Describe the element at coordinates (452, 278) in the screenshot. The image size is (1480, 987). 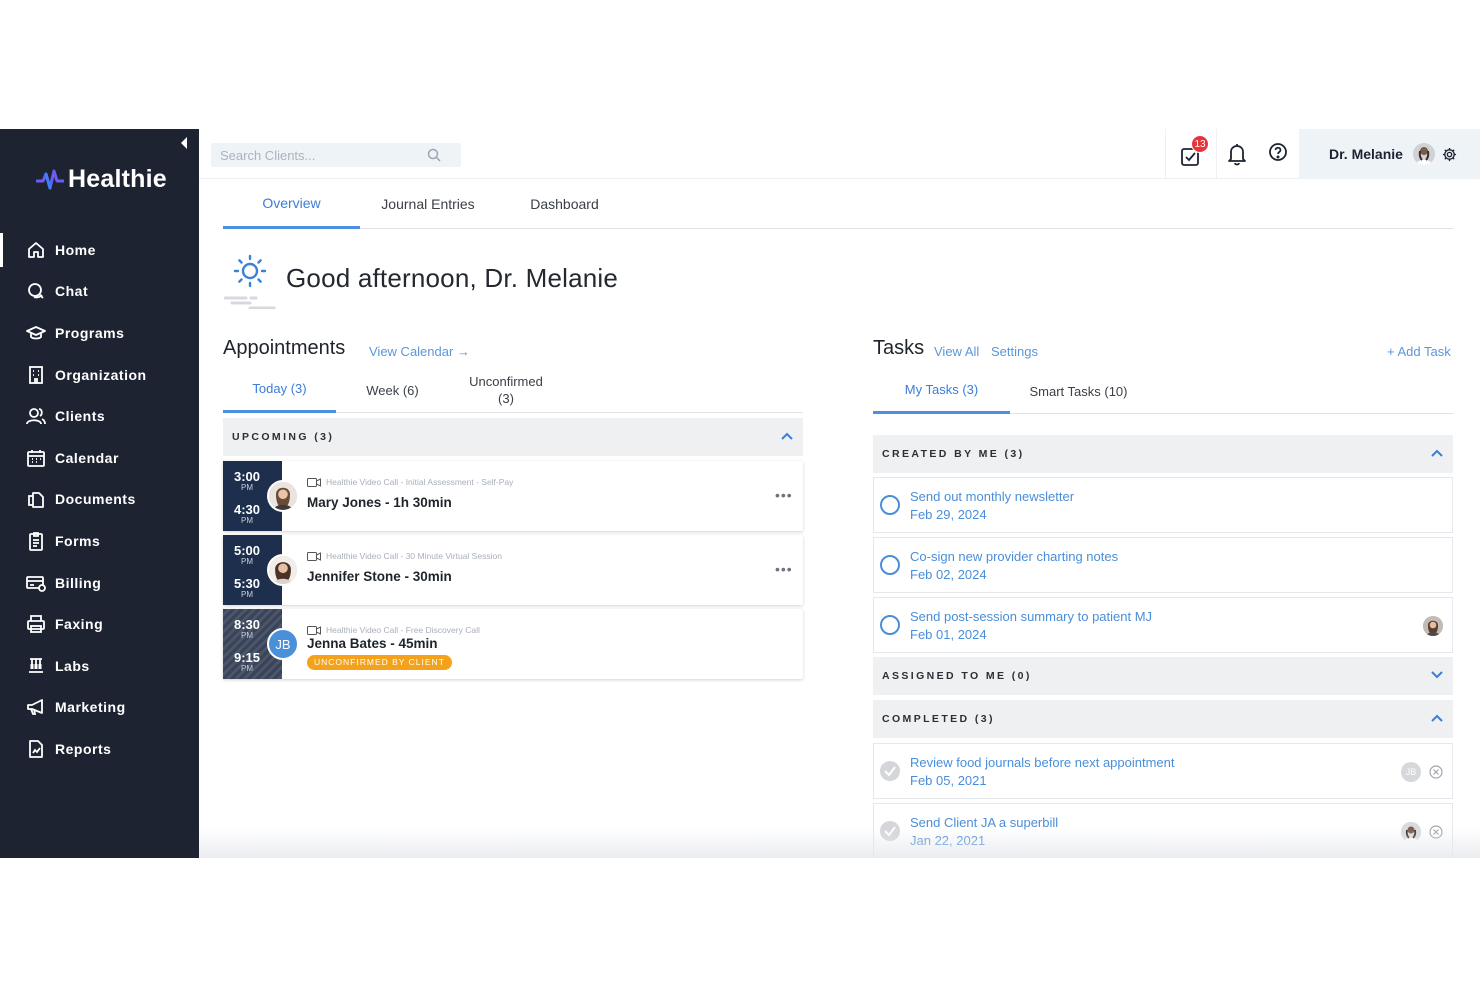
I see `page-title: Good afternoon, Dr. Melanie` at that location.